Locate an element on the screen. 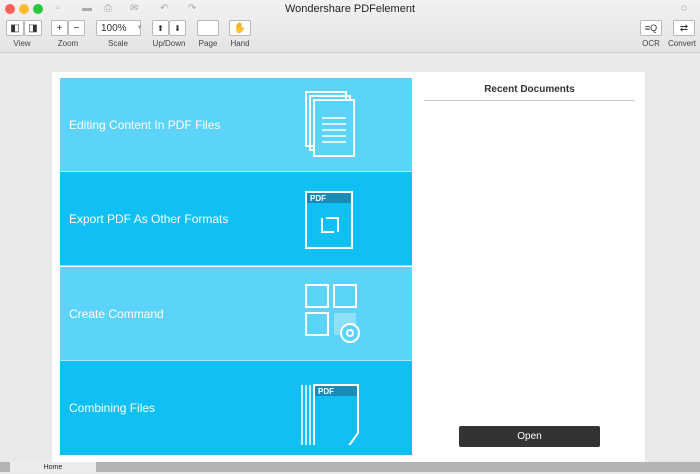 This screenshot has height=474, width=700. ocr-button: ≡Q is located at coordinates (651, 28).